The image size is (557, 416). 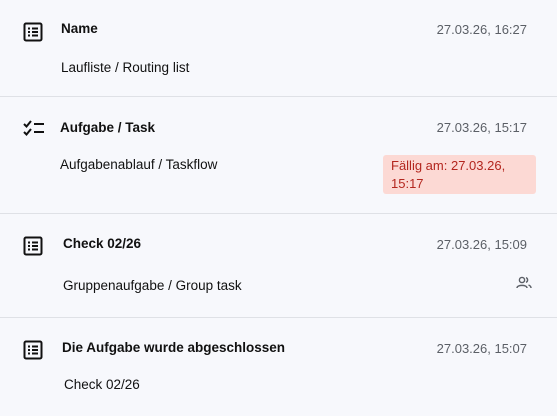 I want to click on item-subtitle: Gruppenaufgabe / Group task, so click(x=152, y=285).